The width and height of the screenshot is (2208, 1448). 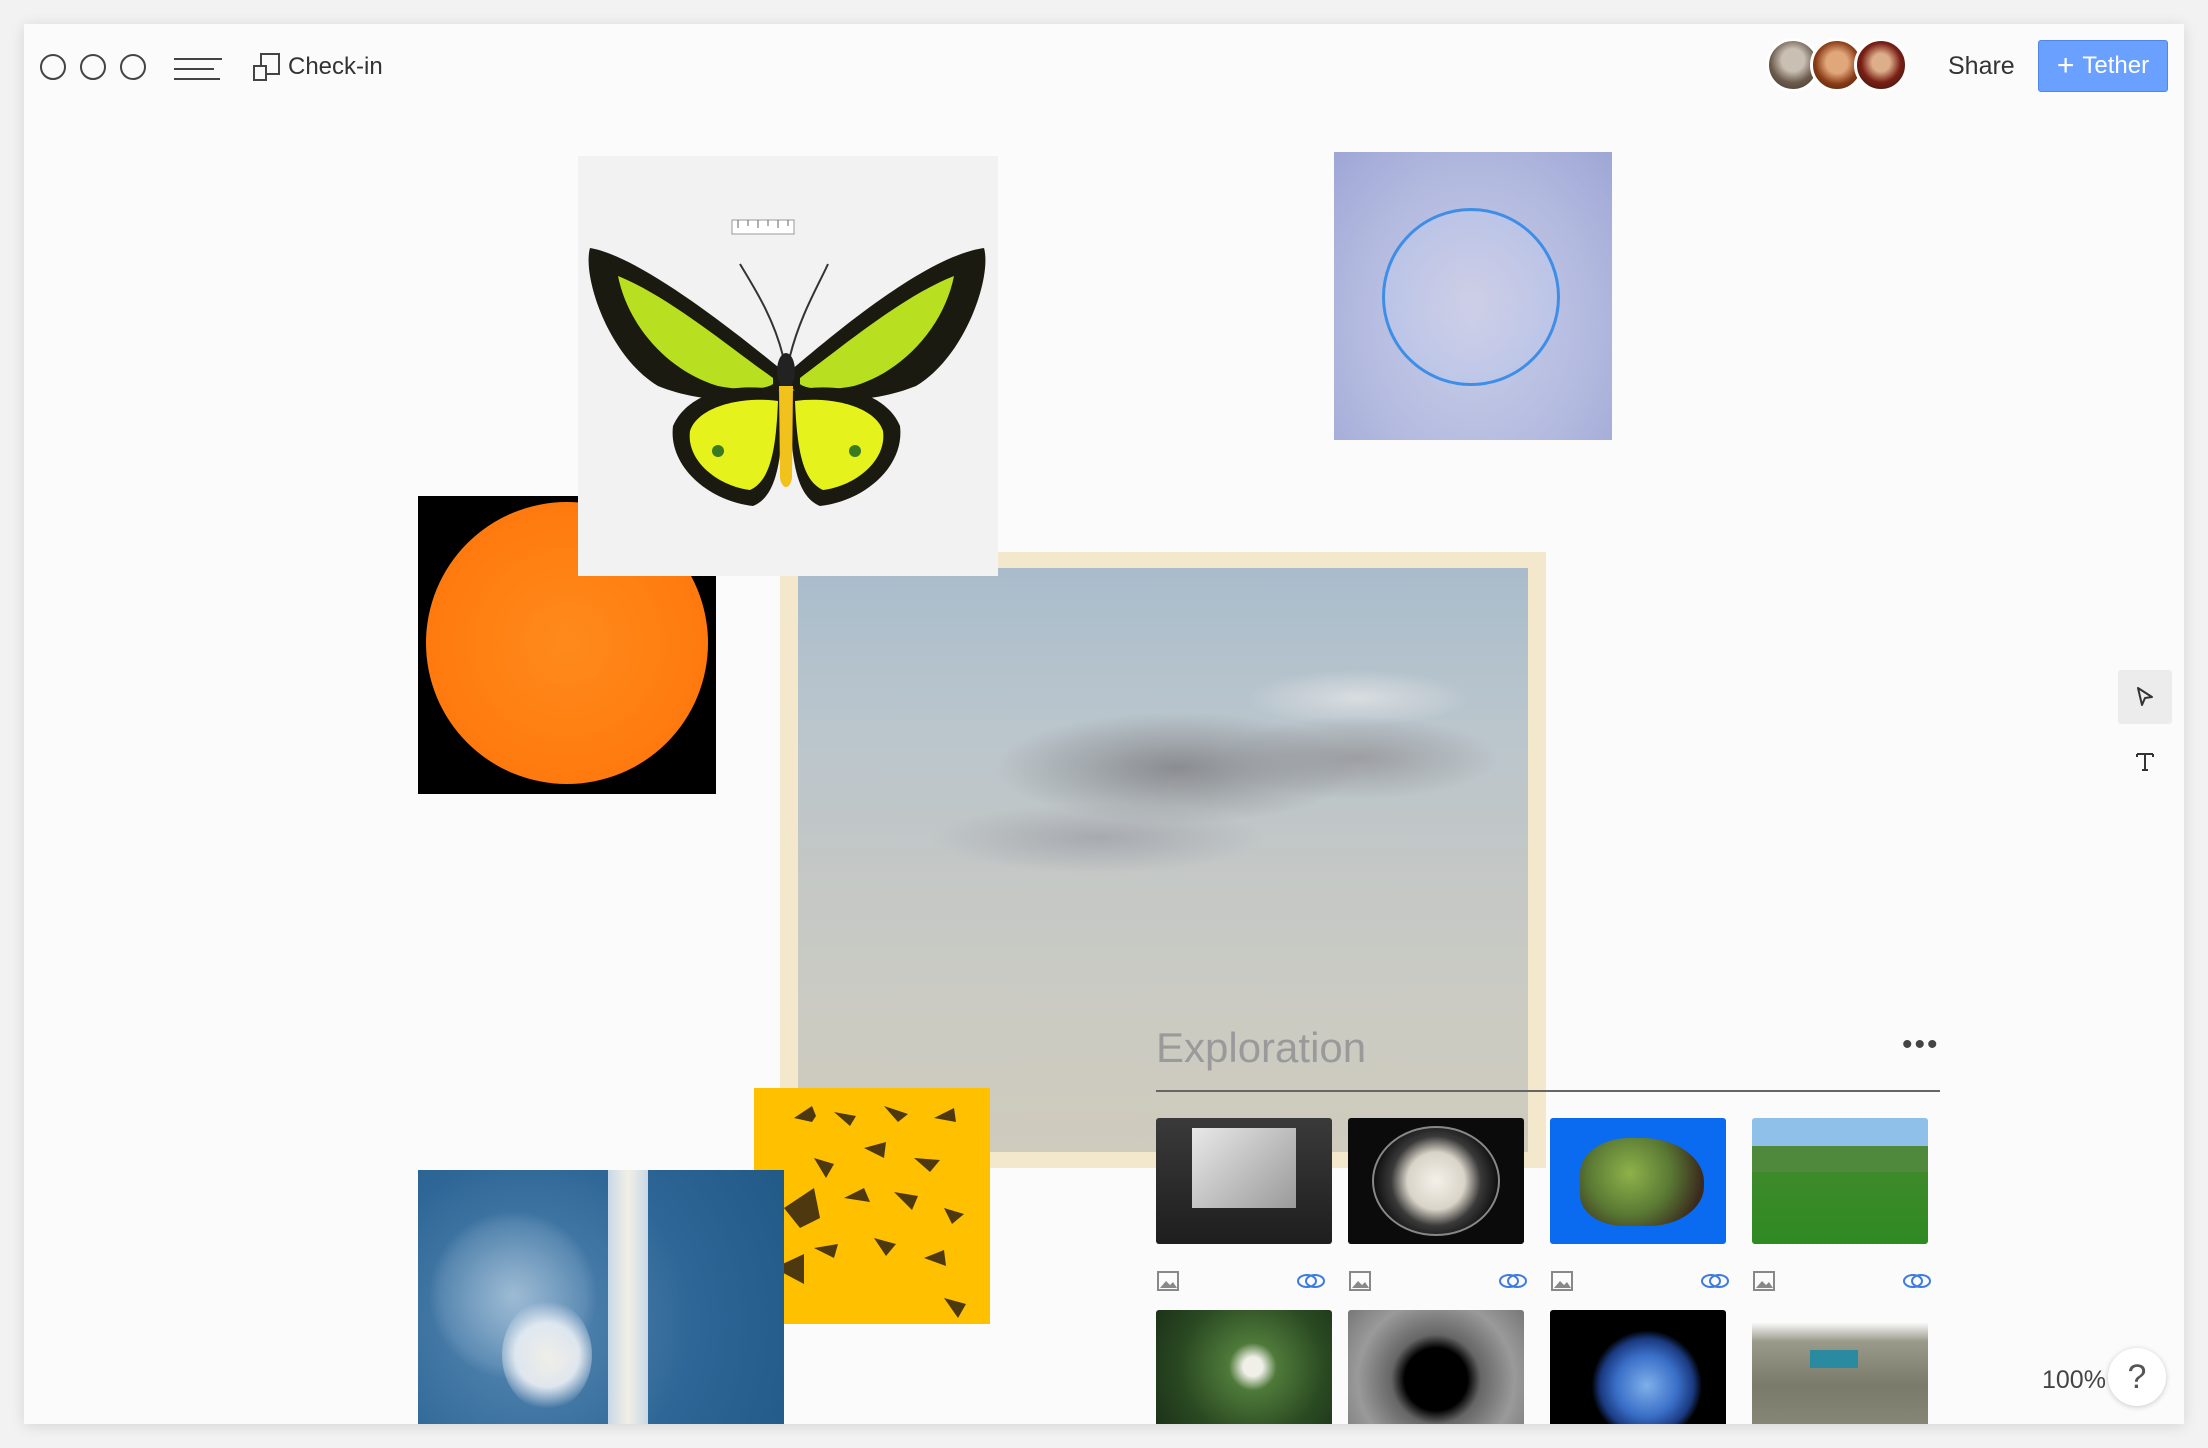 What do you see at coordinates (870, 1212) in the screenshot?
I see `moths-icon` at bounding box center [870, 1212].